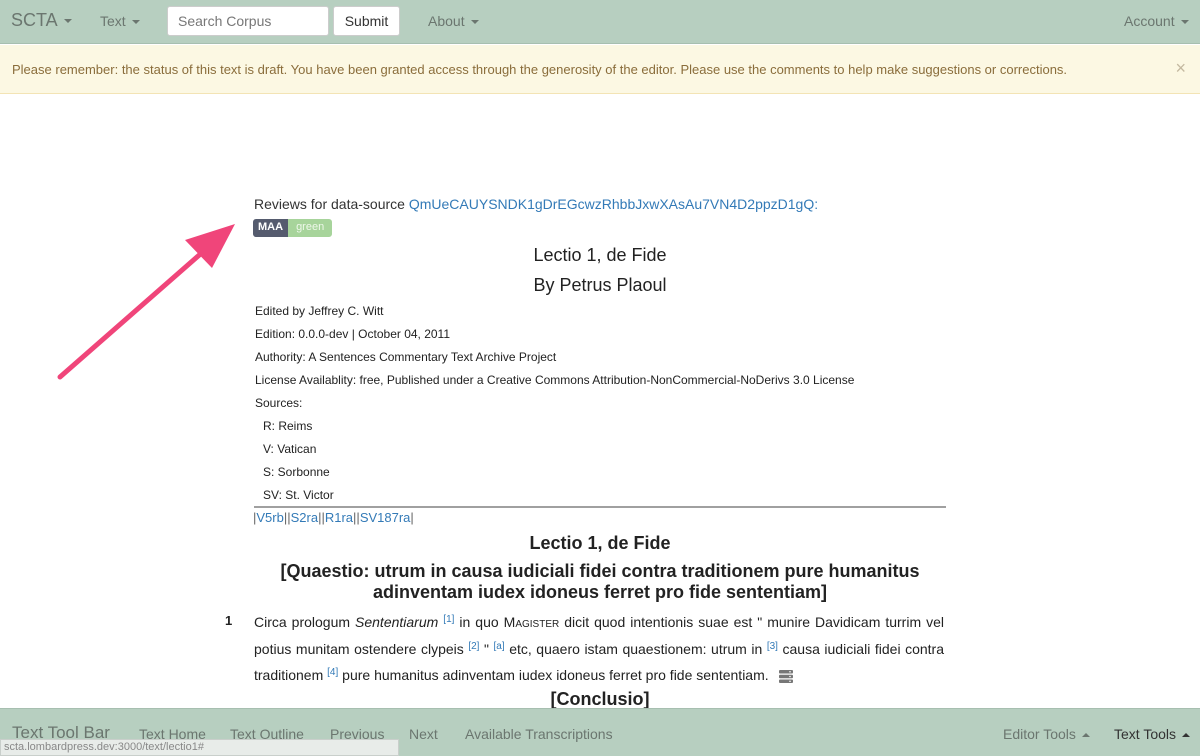 Image resolution: width=1200 pixels, height=756 pixels. What do you see at coordinates (296, 472) in the screenshot?
I see `source-item: S: Sorbonne` at bounding box center [296, 472].